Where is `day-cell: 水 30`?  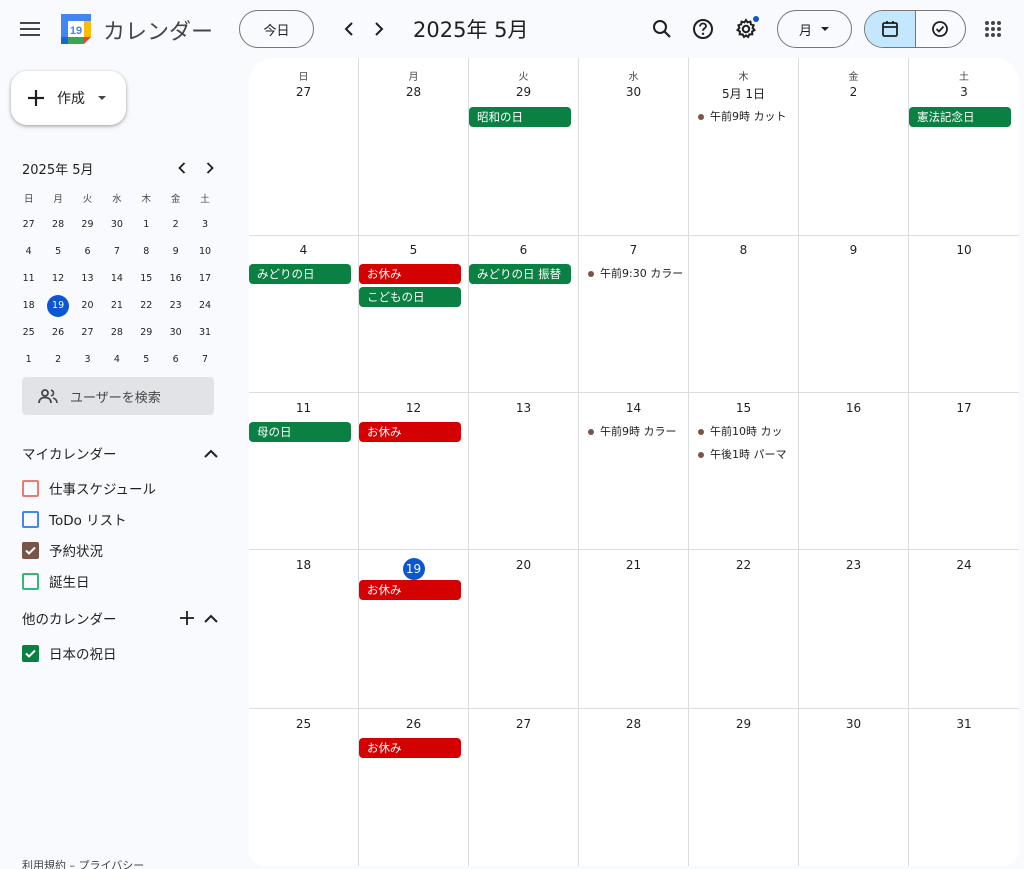 day-cell: 水 30 is located at coordinates (634, 147).